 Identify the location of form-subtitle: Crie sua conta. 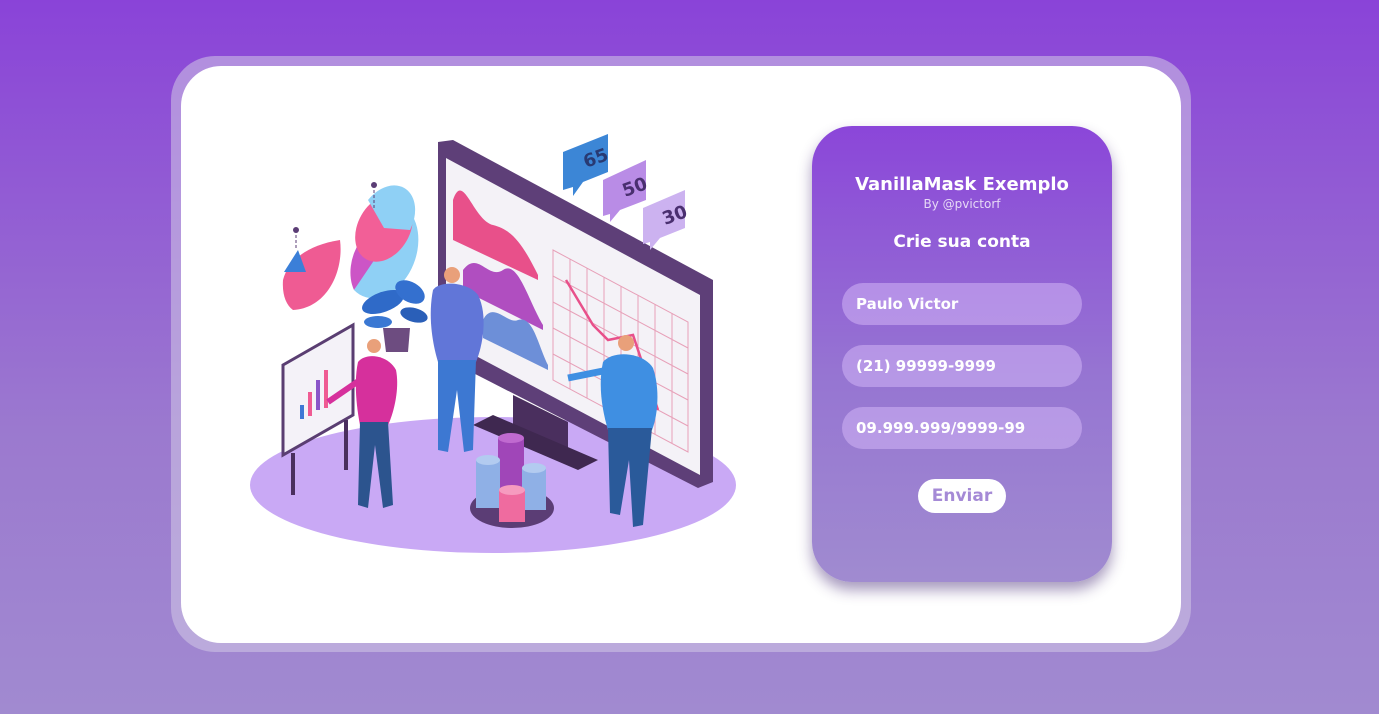
(962, 242).